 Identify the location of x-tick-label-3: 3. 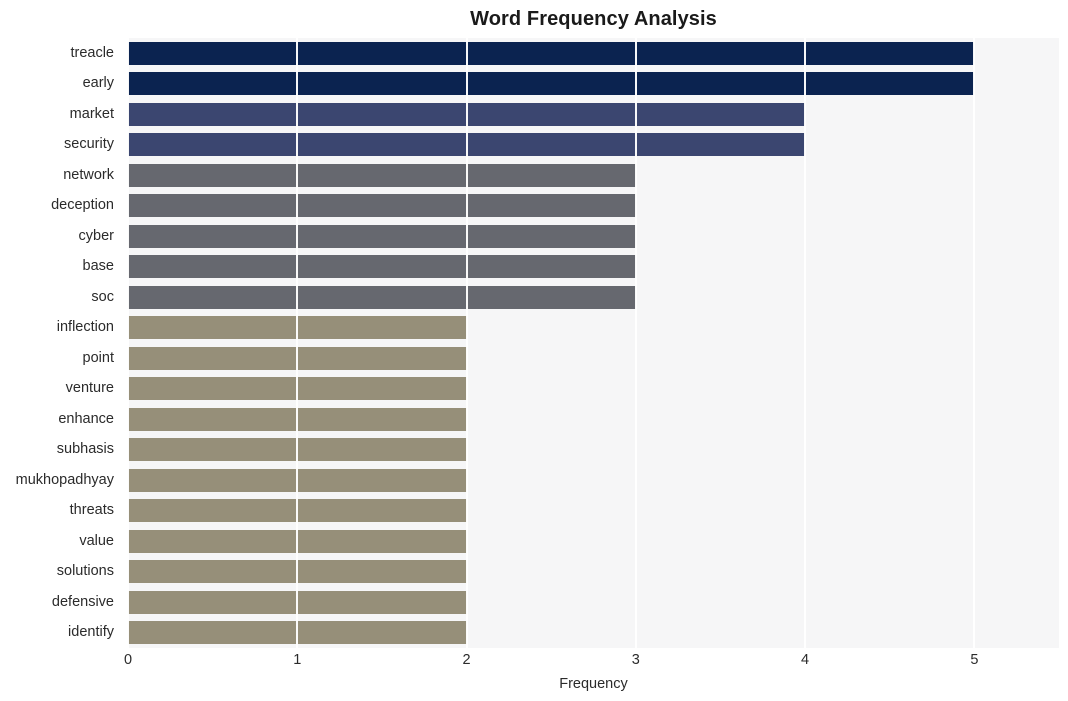
(635, 660).